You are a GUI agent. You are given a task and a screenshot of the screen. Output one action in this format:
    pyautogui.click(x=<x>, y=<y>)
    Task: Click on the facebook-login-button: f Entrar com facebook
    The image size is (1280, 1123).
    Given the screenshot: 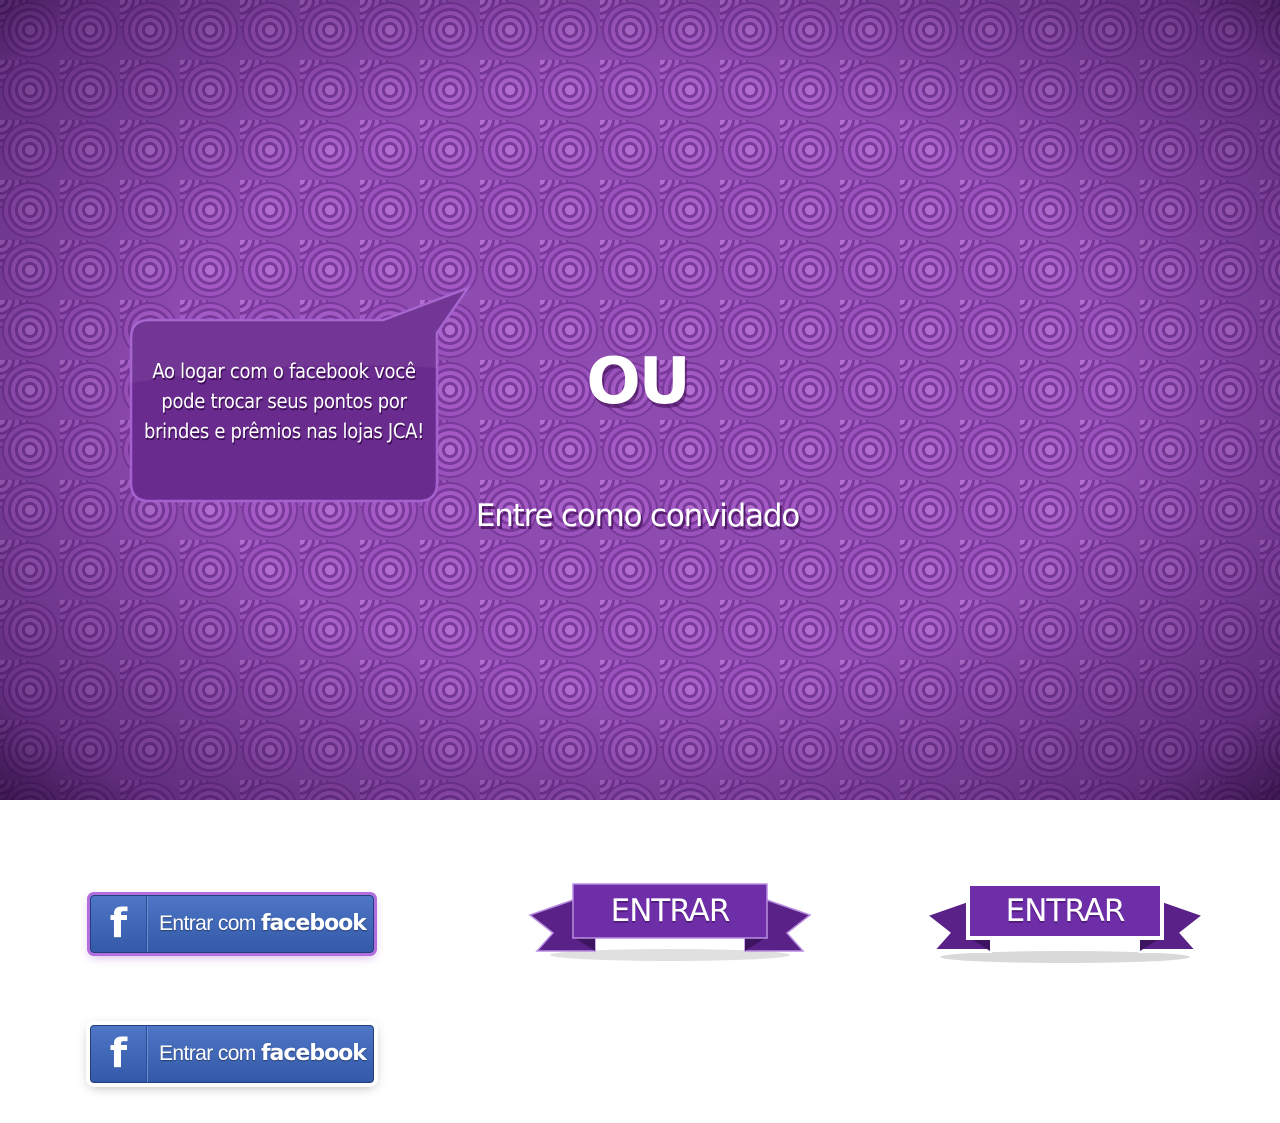 What is the action you would take?
    pyautogui.click(x=232, y=924)
    